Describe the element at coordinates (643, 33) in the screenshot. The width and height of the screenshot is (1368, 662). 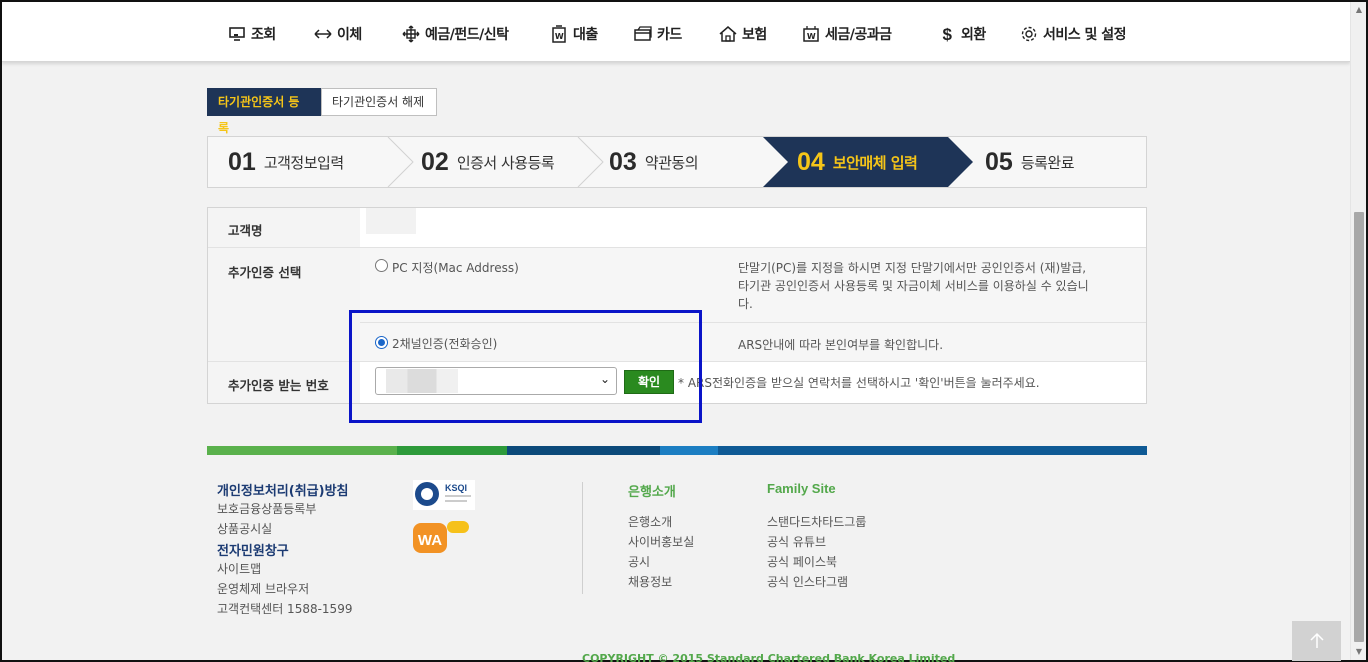
I see `card-icon` at that location.